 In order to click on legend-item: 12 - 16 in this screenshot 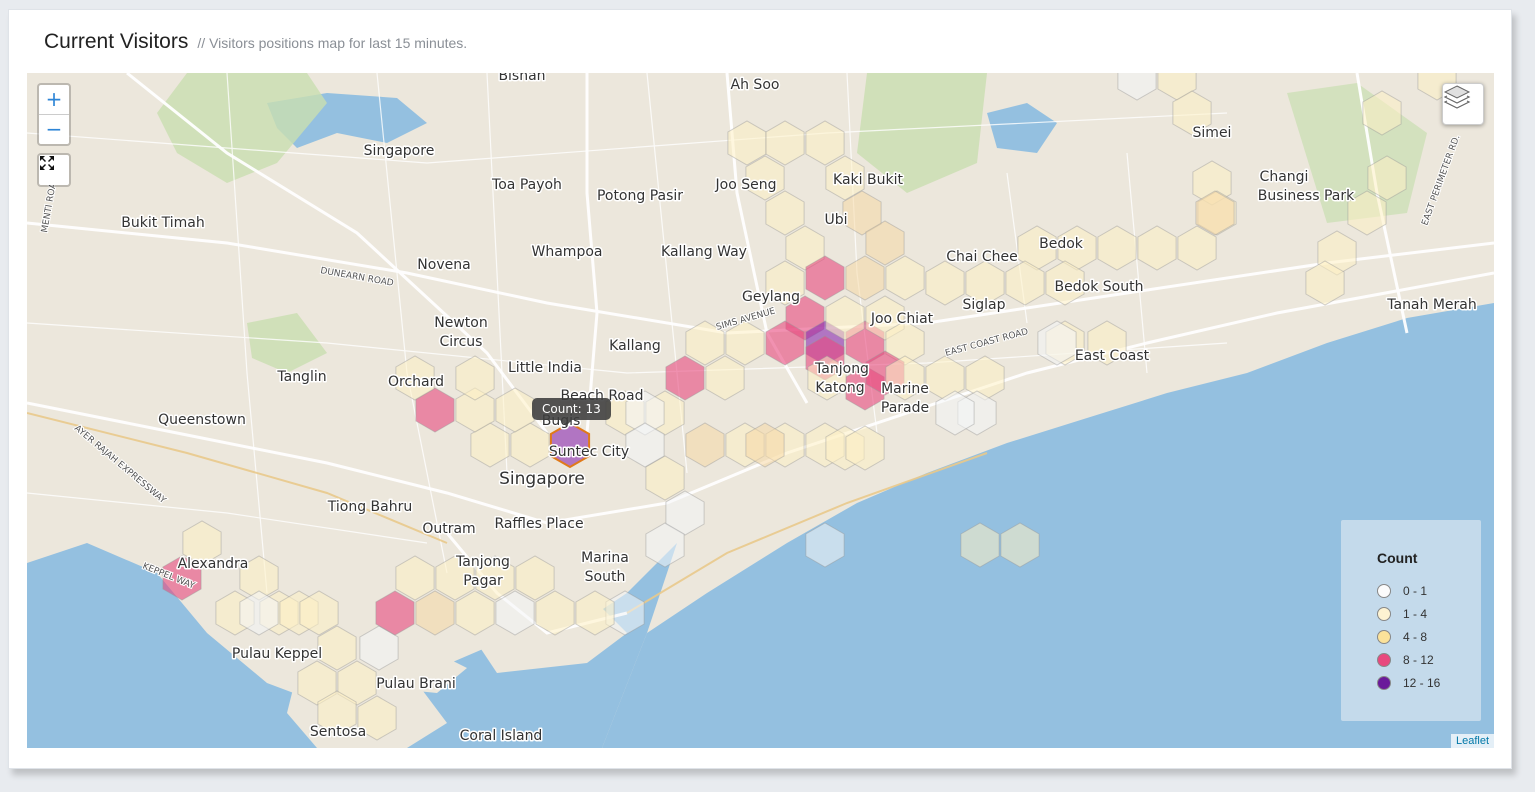, I will do `click(1408, 683)`.